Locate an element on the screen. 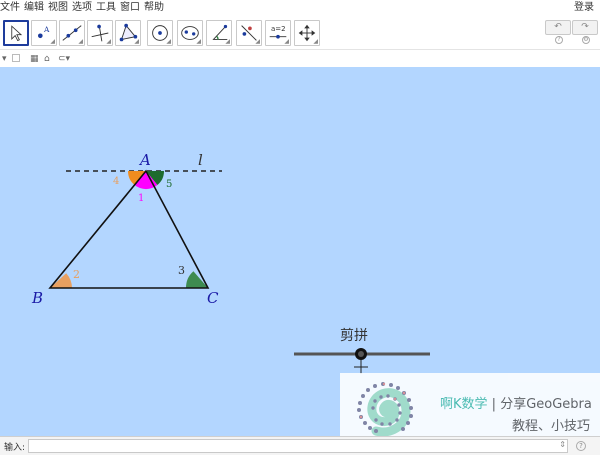 Image resolution: width=600 pixels, height=455 pixels. point-tool-button: A ◢ is located at coordinates (44, 33).